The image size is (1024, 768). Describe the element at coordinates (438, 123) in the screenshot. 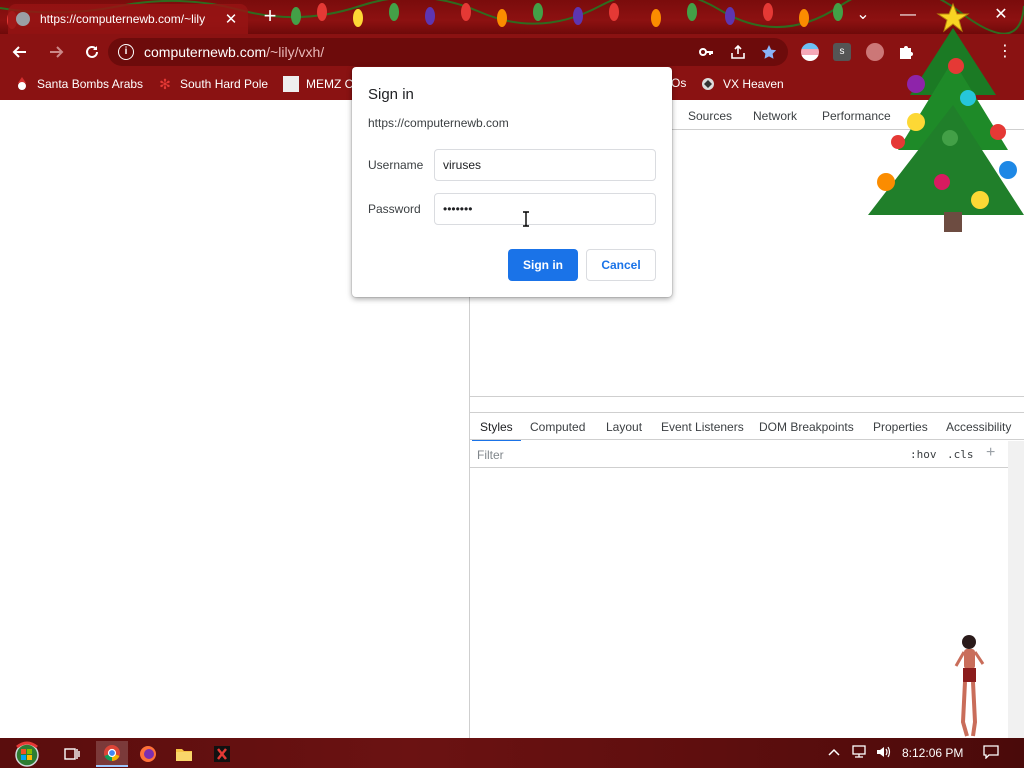

I see `dialog-origin: https://computernewb.com` at that location.